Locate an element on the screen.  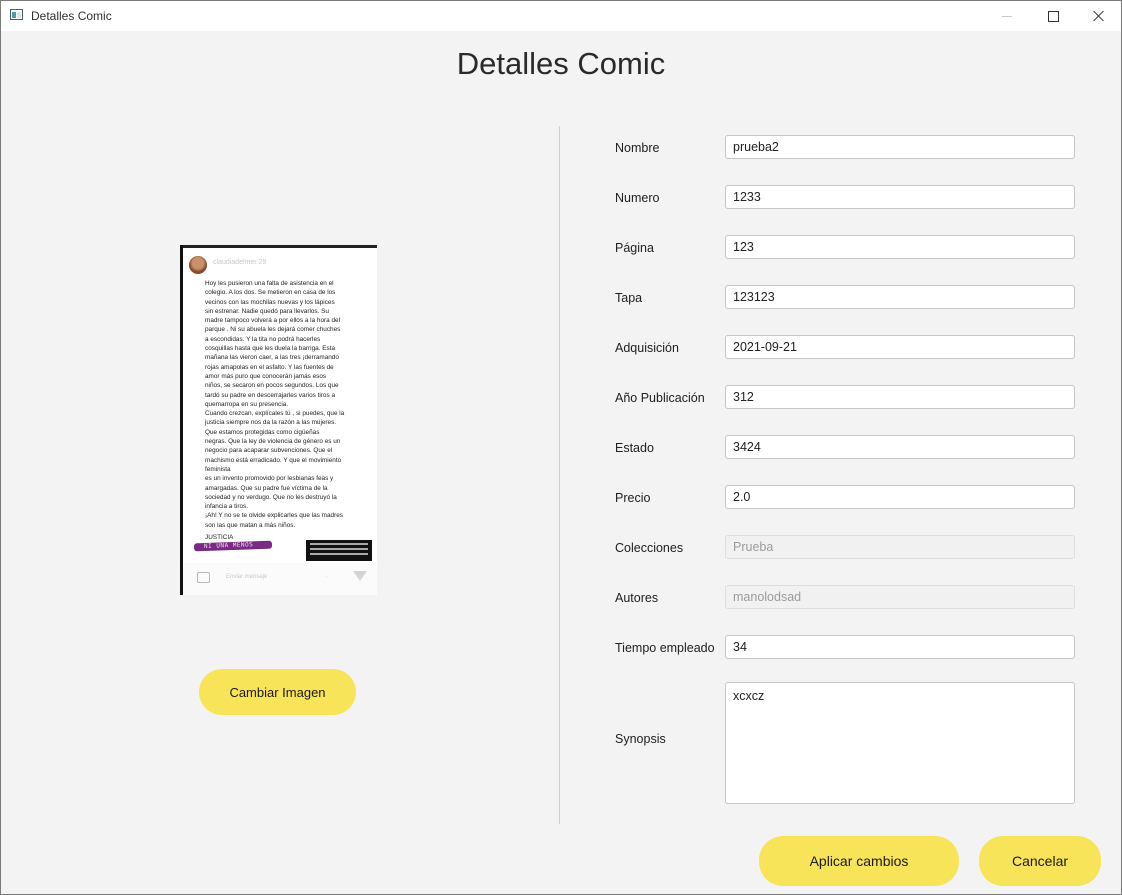
cover-reply-placeholder: Enviar mensaje is located at coordinates (247, 577).